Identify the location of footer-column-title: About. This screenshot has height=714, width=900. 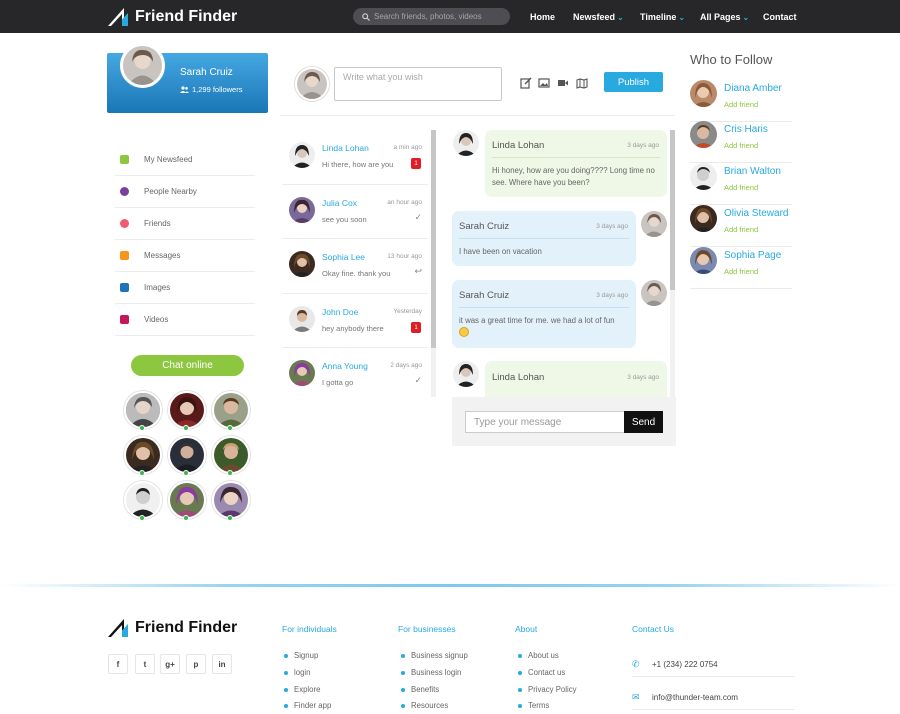
(526, 629).